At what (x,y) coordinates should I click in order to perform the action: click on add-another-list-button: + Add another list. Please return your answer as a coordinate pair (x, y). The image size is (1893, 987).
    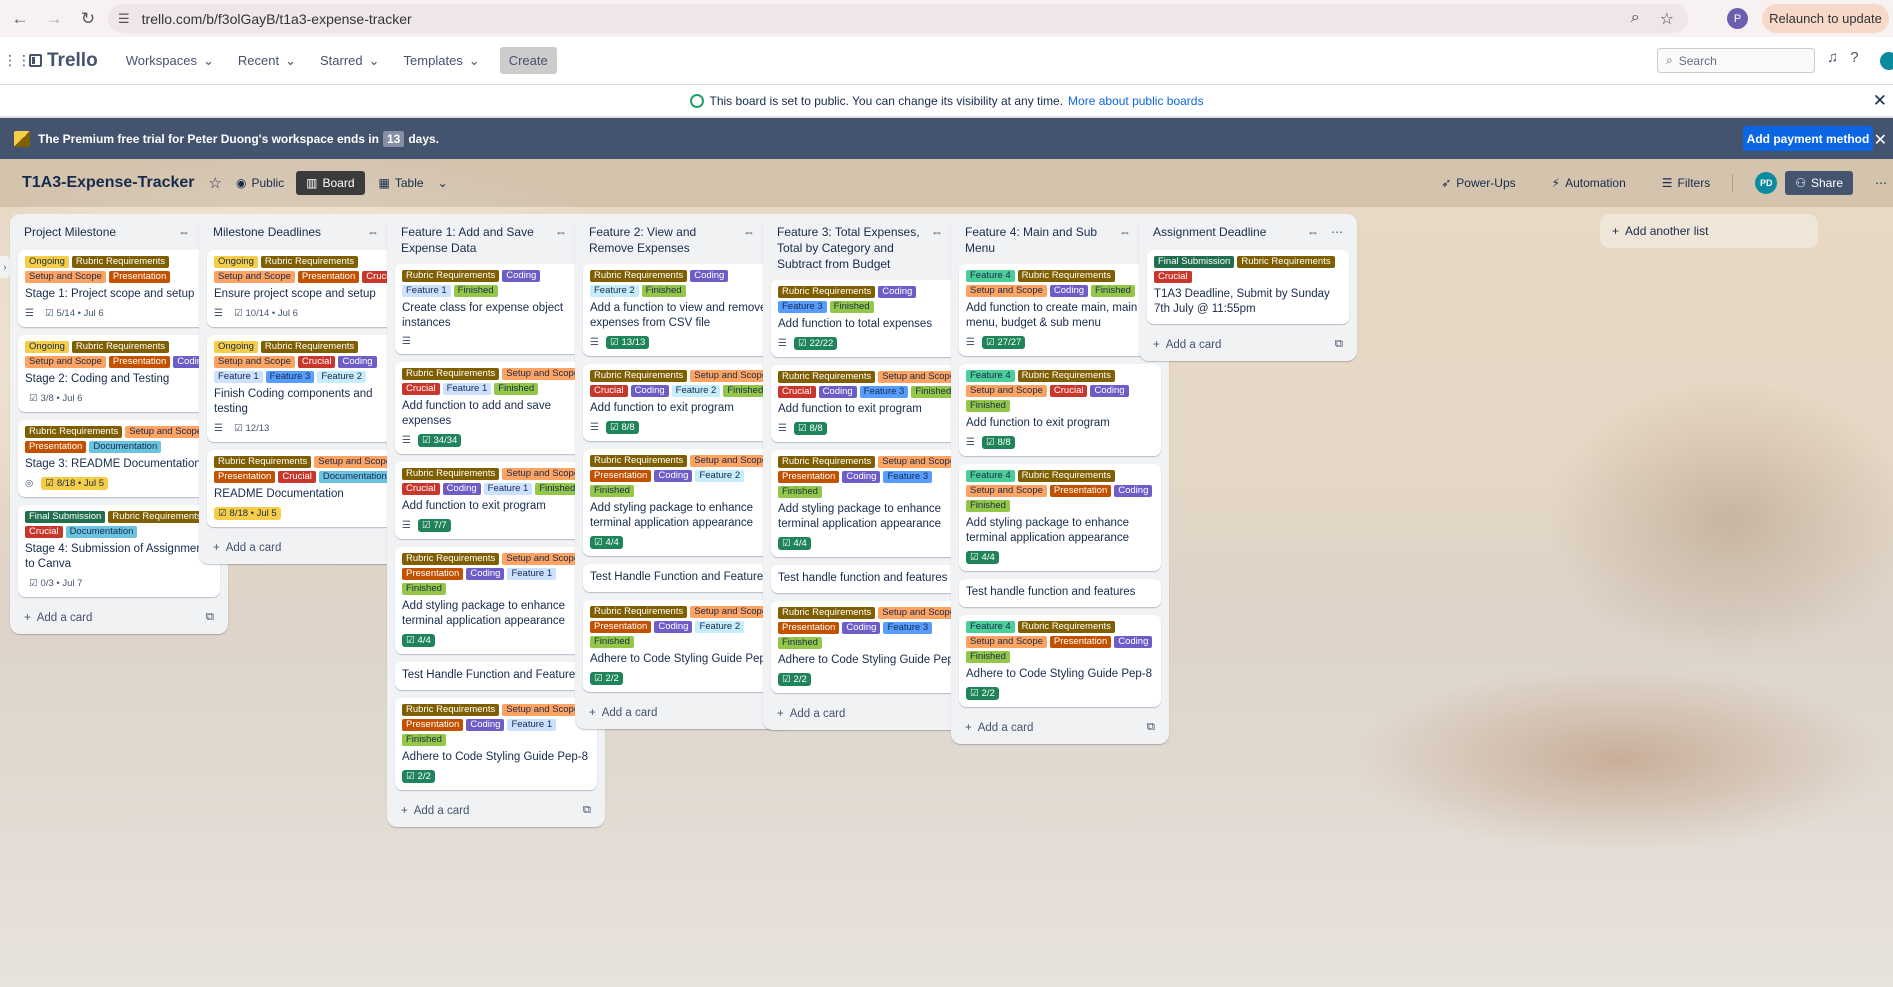
    Looking at the image, I should click on (1709, 231).